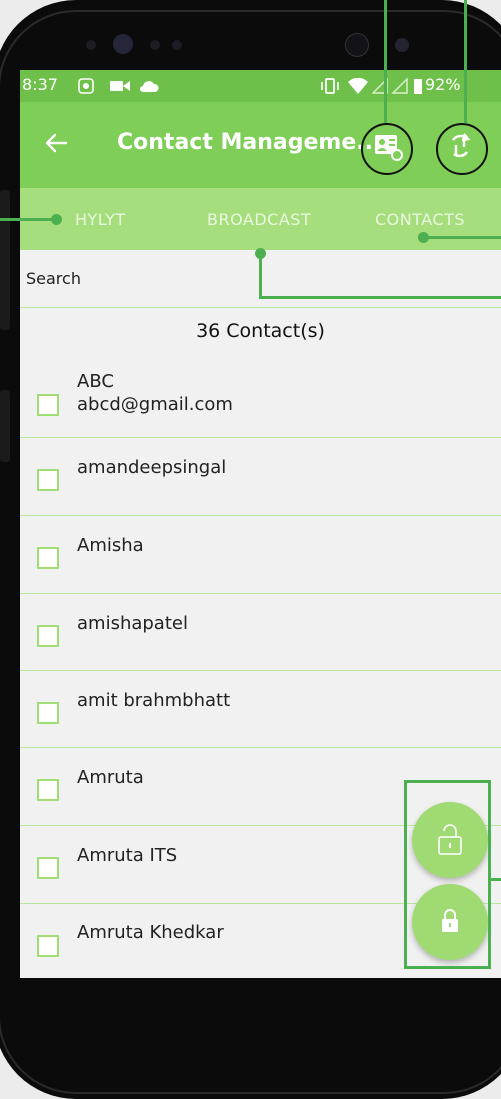 Image resolution: width=501 pixels, height=1099 pixels. I want to click on contact-name: ABC, so click(95, 381).